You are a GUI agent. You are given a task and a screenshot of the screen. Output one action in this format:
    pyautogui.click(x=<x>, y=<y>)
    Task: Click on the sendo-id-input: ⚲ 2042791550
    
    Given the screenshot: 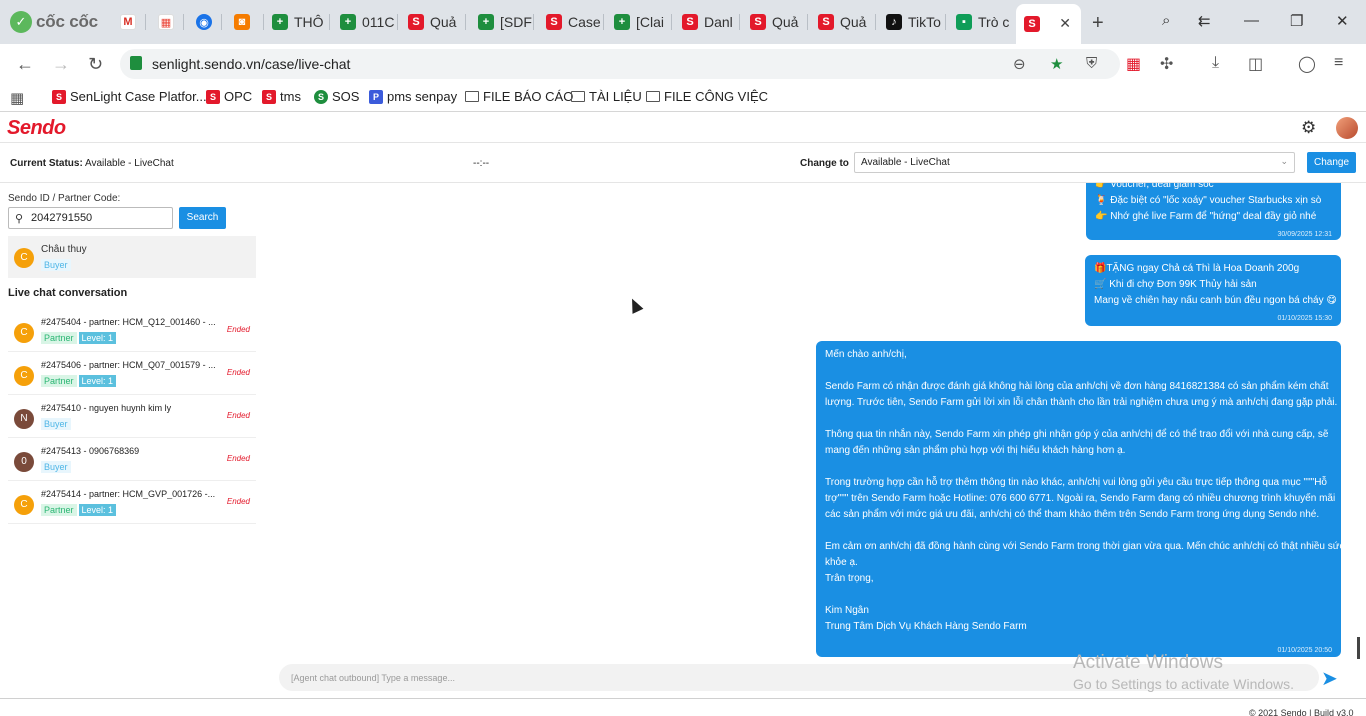 What is the action you would take?
    pyautogui.click(x=90, y=218)
    